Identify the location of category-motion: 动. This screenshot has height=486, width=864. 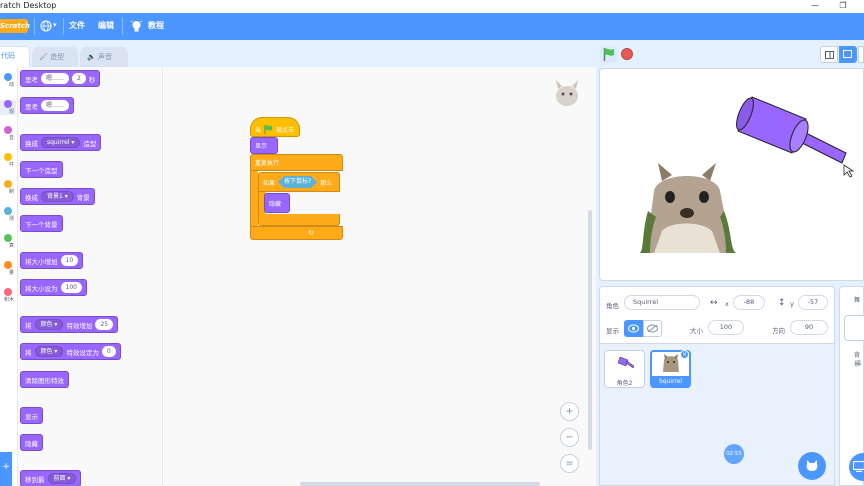
(8, 80).